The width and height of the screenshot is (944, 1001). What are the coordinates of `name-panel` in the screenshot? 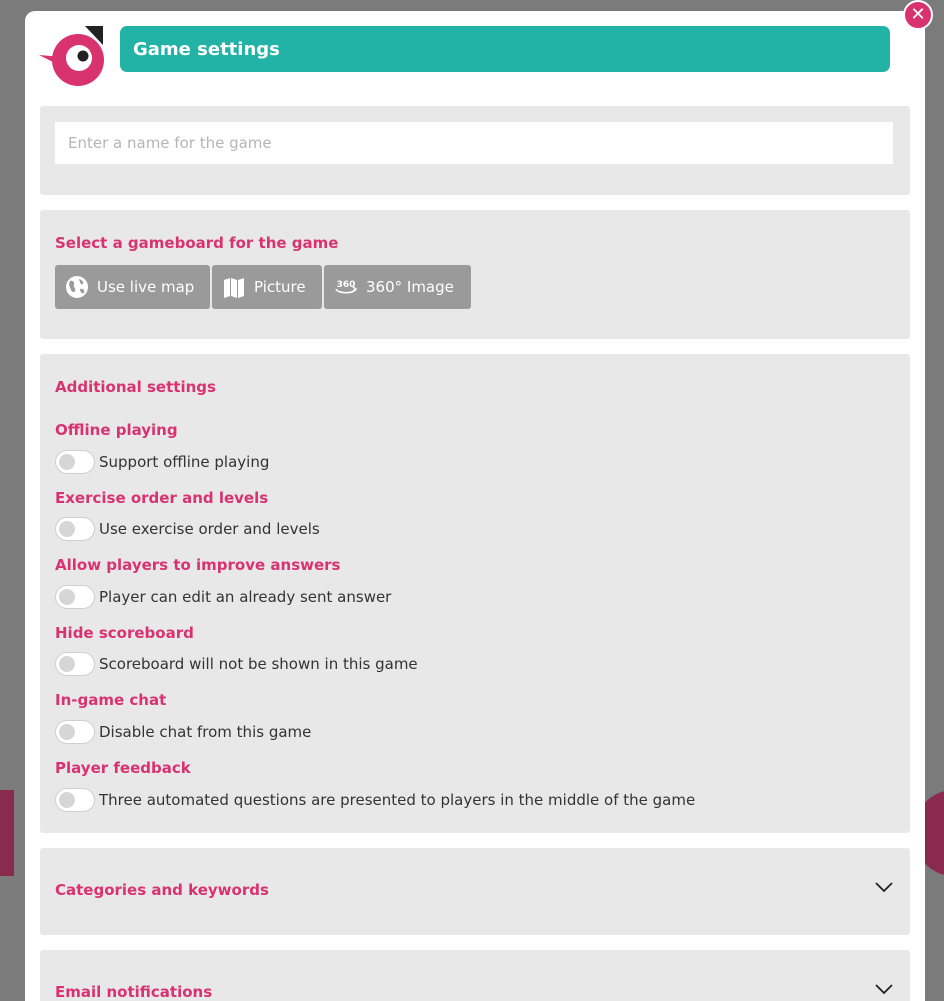 It's located at (475, 150).